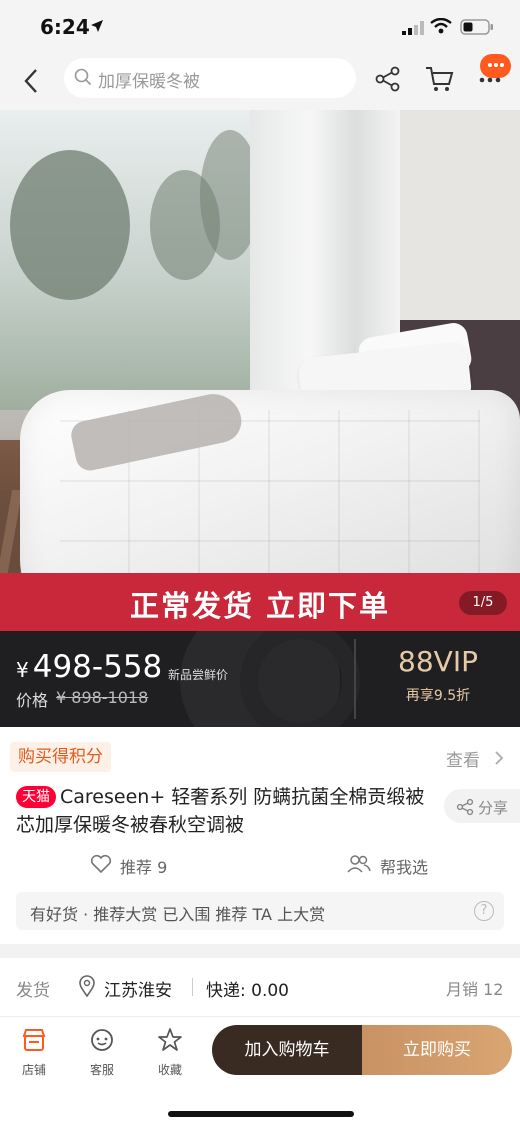 The width and height of the screenshot is (520, 1126). Describe the element at coordinates (33, 991) in the screenshot. I see `shipping-label: 发货` at that location.